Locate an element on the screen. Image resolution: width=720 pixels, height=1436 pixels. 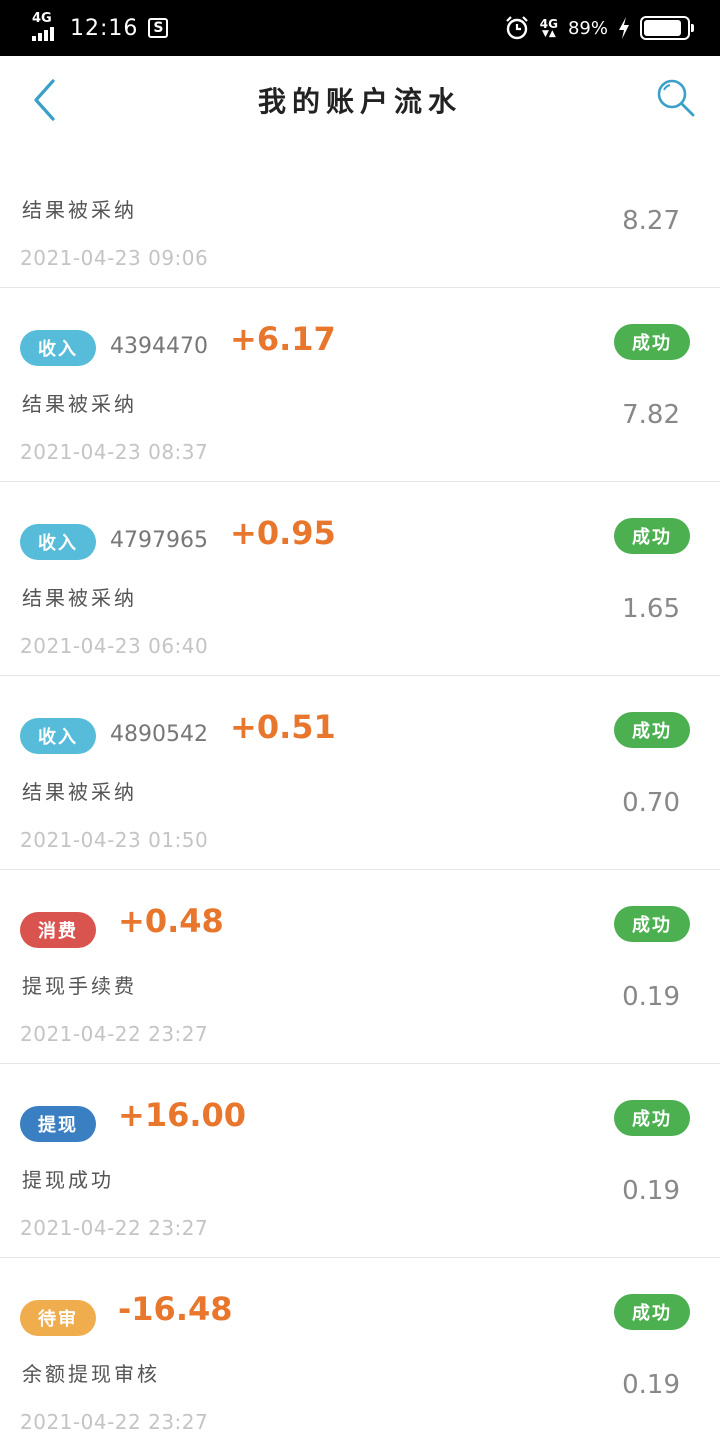
battery-icon is located at coordinates (667, 28).